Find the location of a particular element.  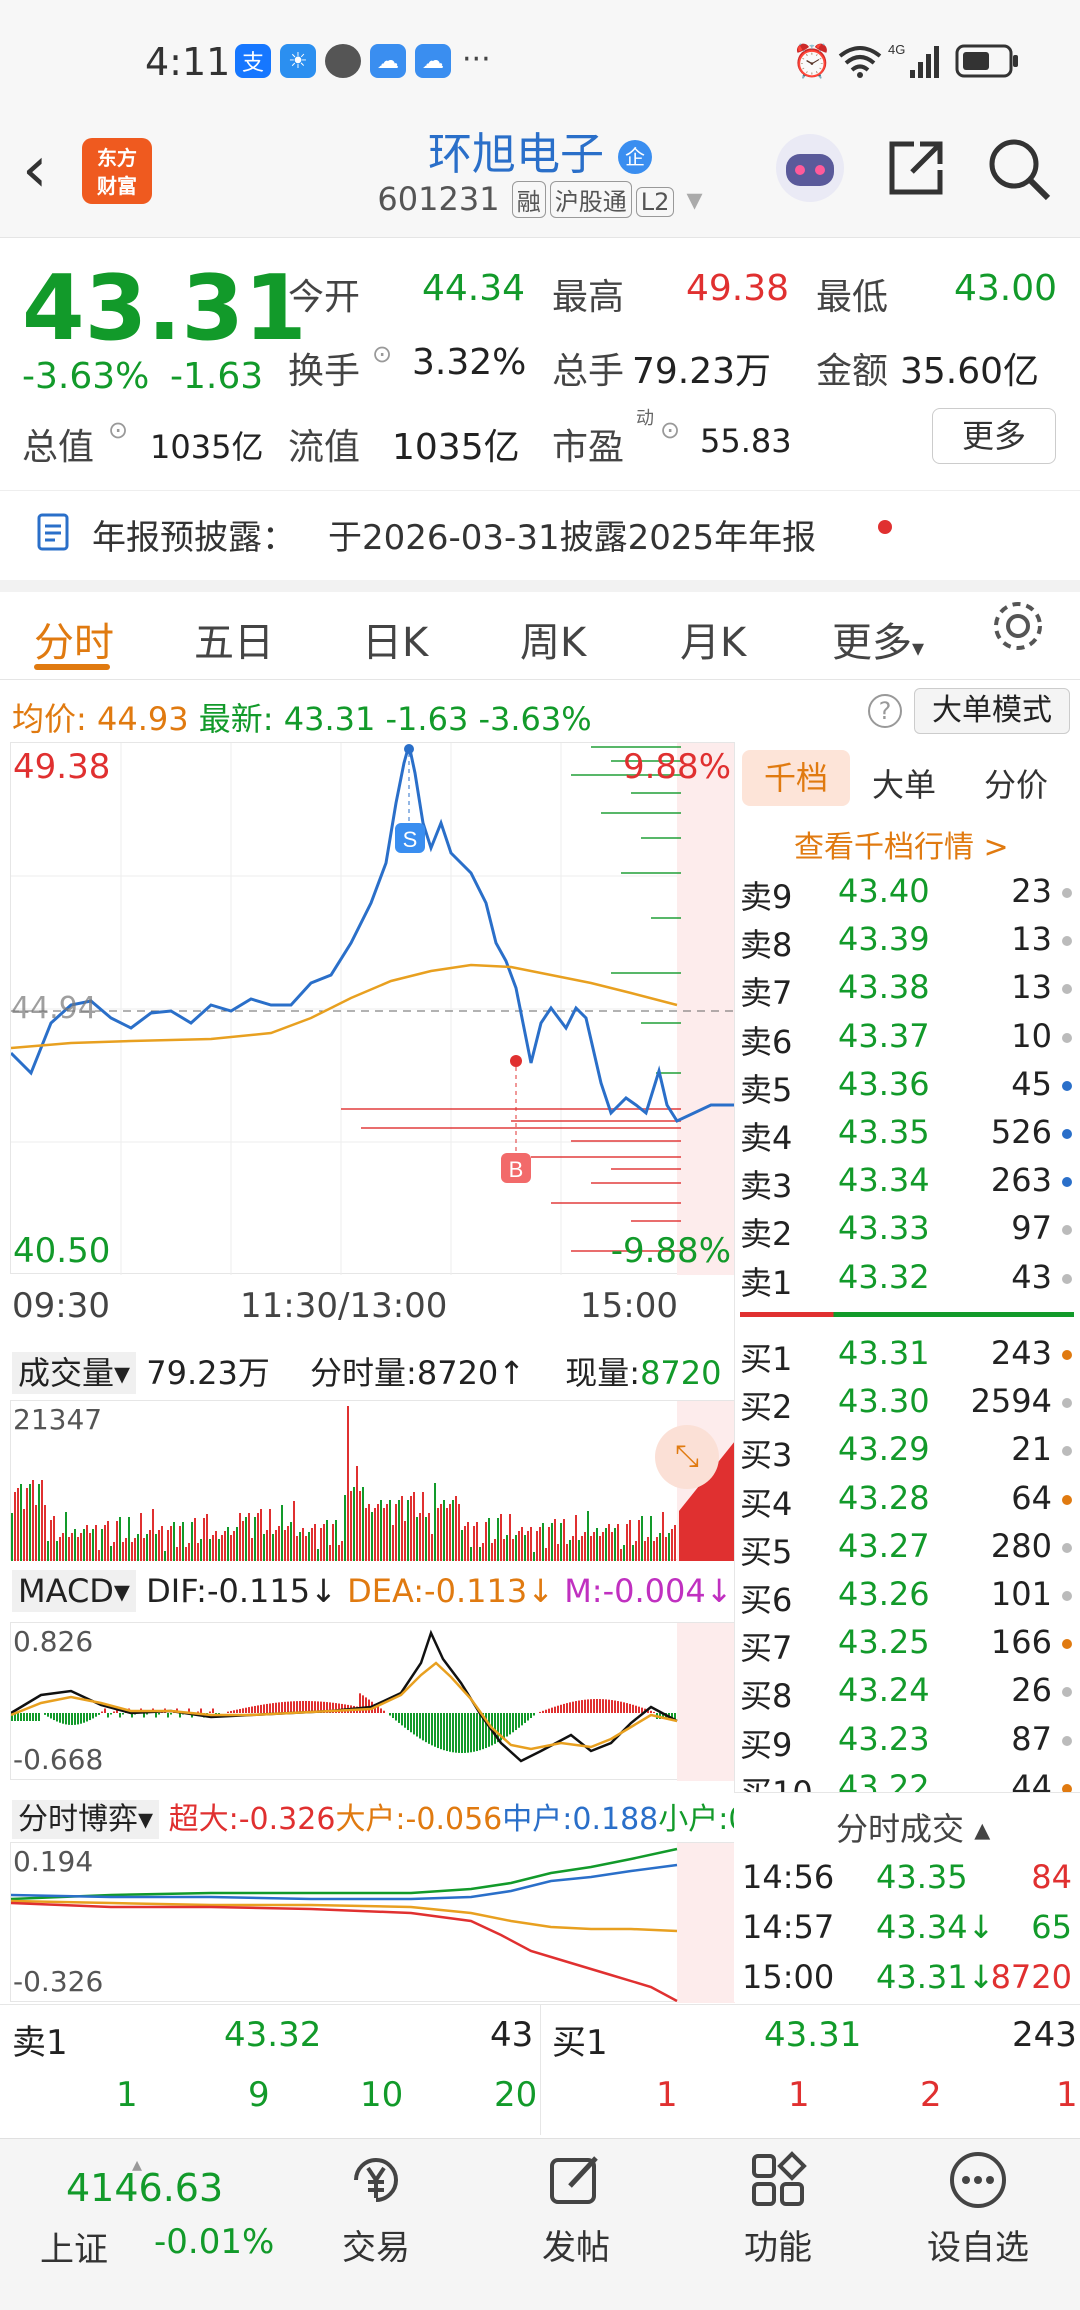

share-icon is located at coordinates (916, 168).